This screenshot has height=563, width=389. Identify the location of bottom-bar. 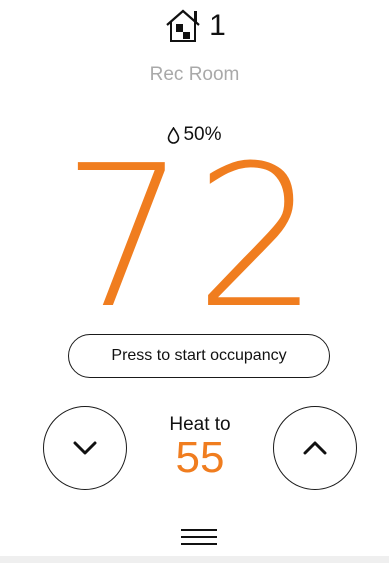
(194, 559).